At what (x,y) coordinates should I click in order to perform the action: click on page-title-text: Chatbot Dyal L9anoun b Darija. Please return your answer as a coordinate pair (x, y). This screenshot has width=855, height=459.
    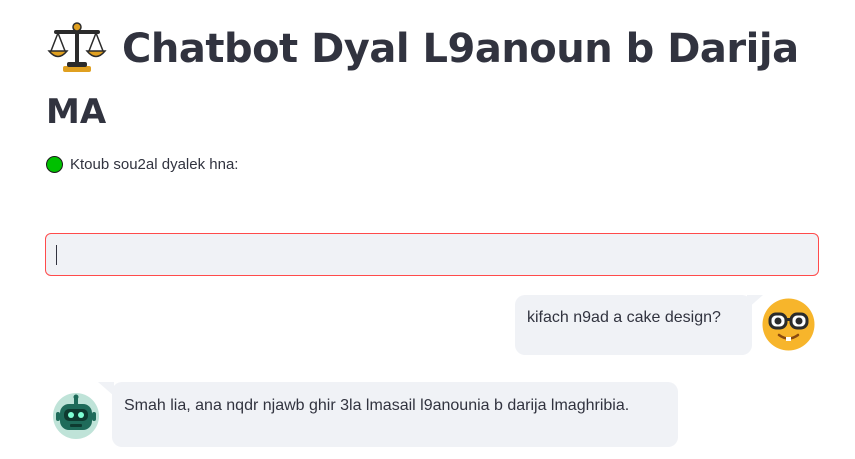
    Looking at the image, I should click on (460, 49).